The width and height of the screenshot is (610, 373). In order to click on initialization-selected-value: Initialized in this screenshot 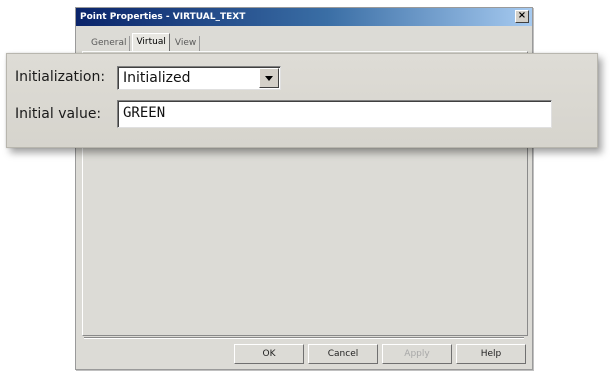, I will do `click(157, 78)`.